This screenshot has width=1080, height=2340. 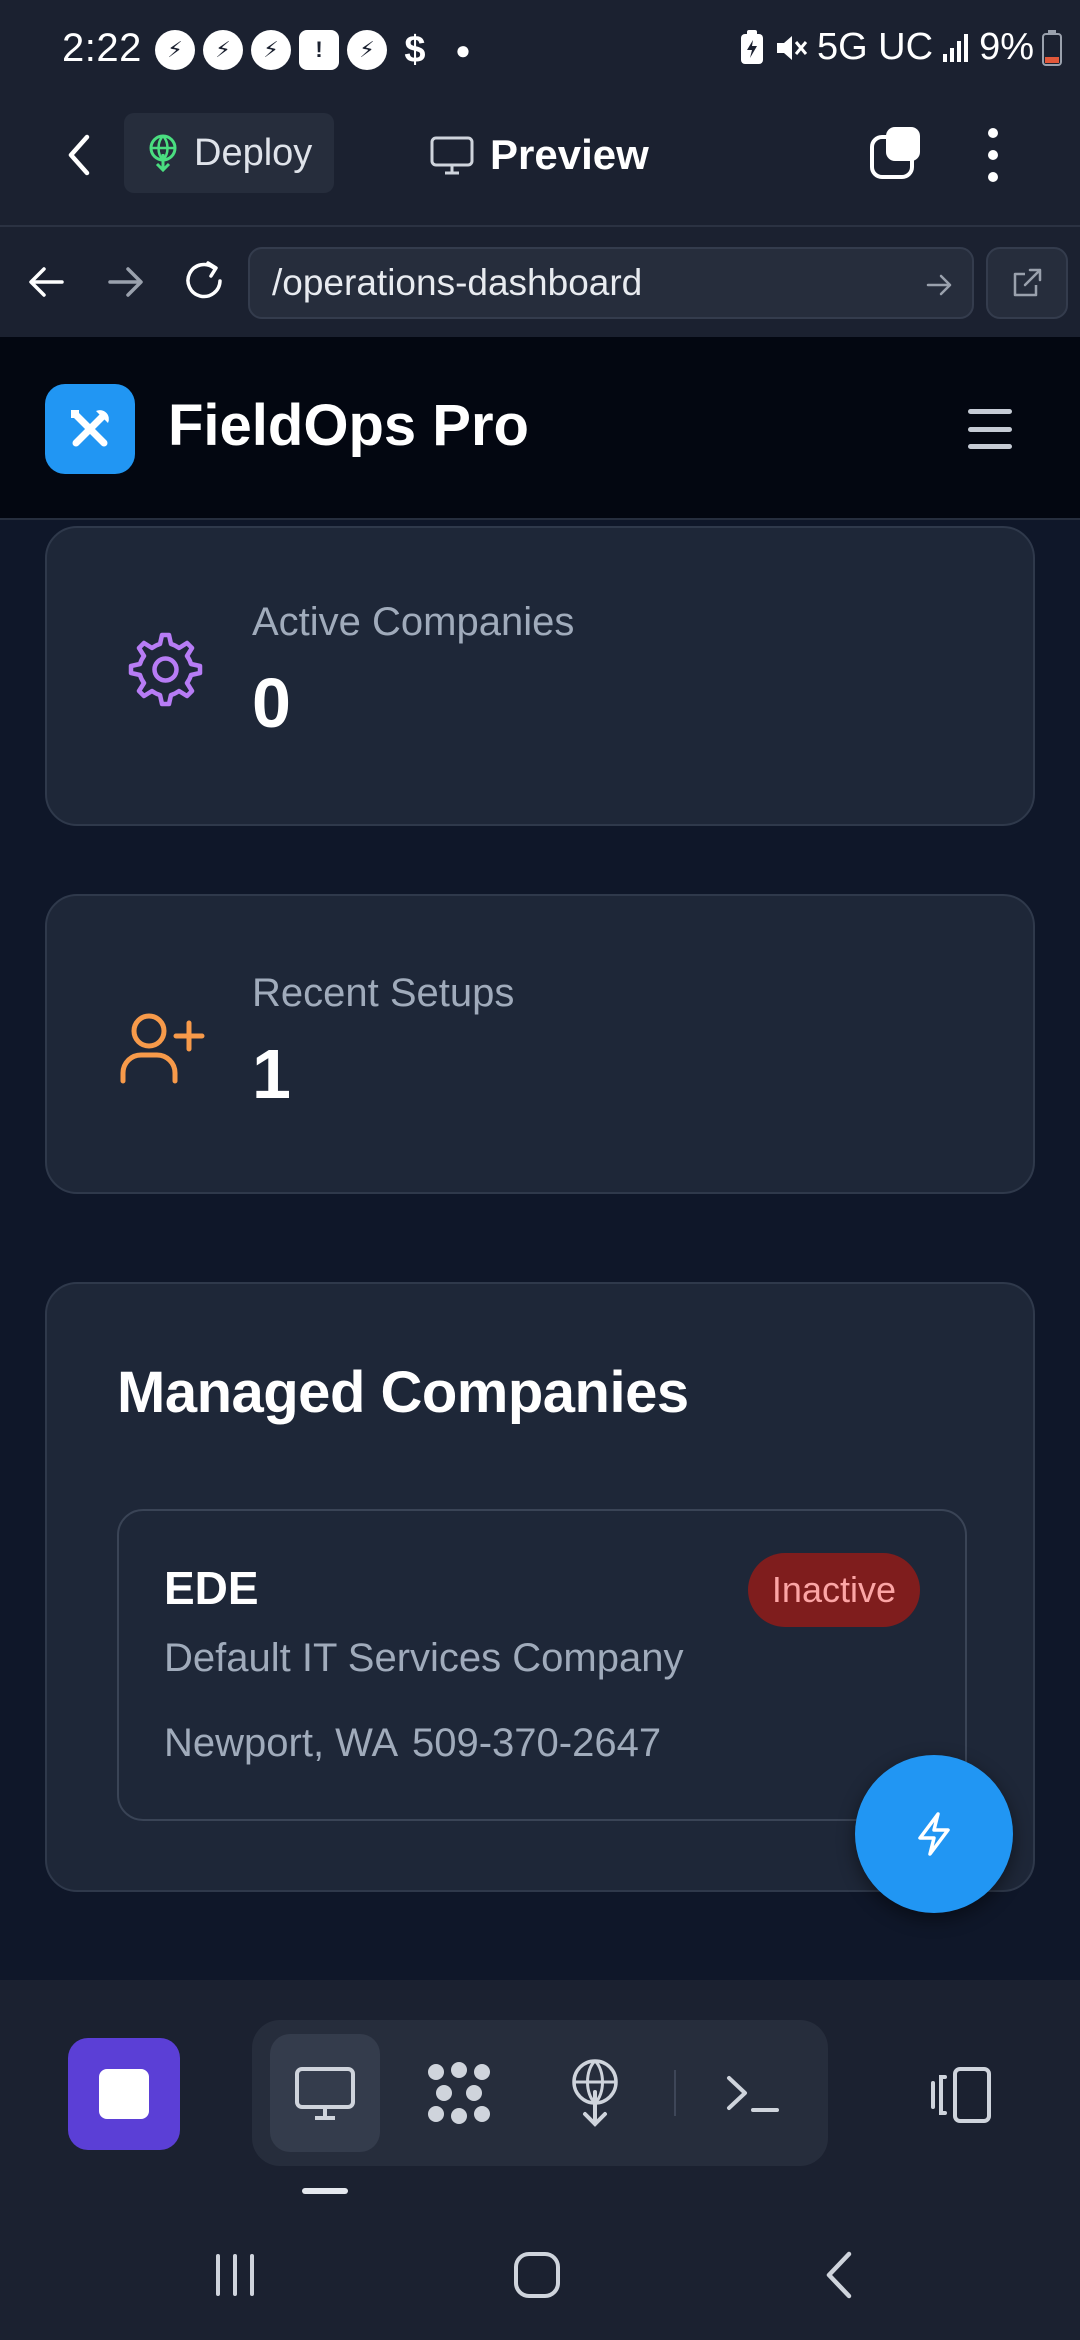 What do you see at coordinates (457, 282) in the screenshot?
I see `url-text: /operations-dashboard` at bounding box center [457, 282].